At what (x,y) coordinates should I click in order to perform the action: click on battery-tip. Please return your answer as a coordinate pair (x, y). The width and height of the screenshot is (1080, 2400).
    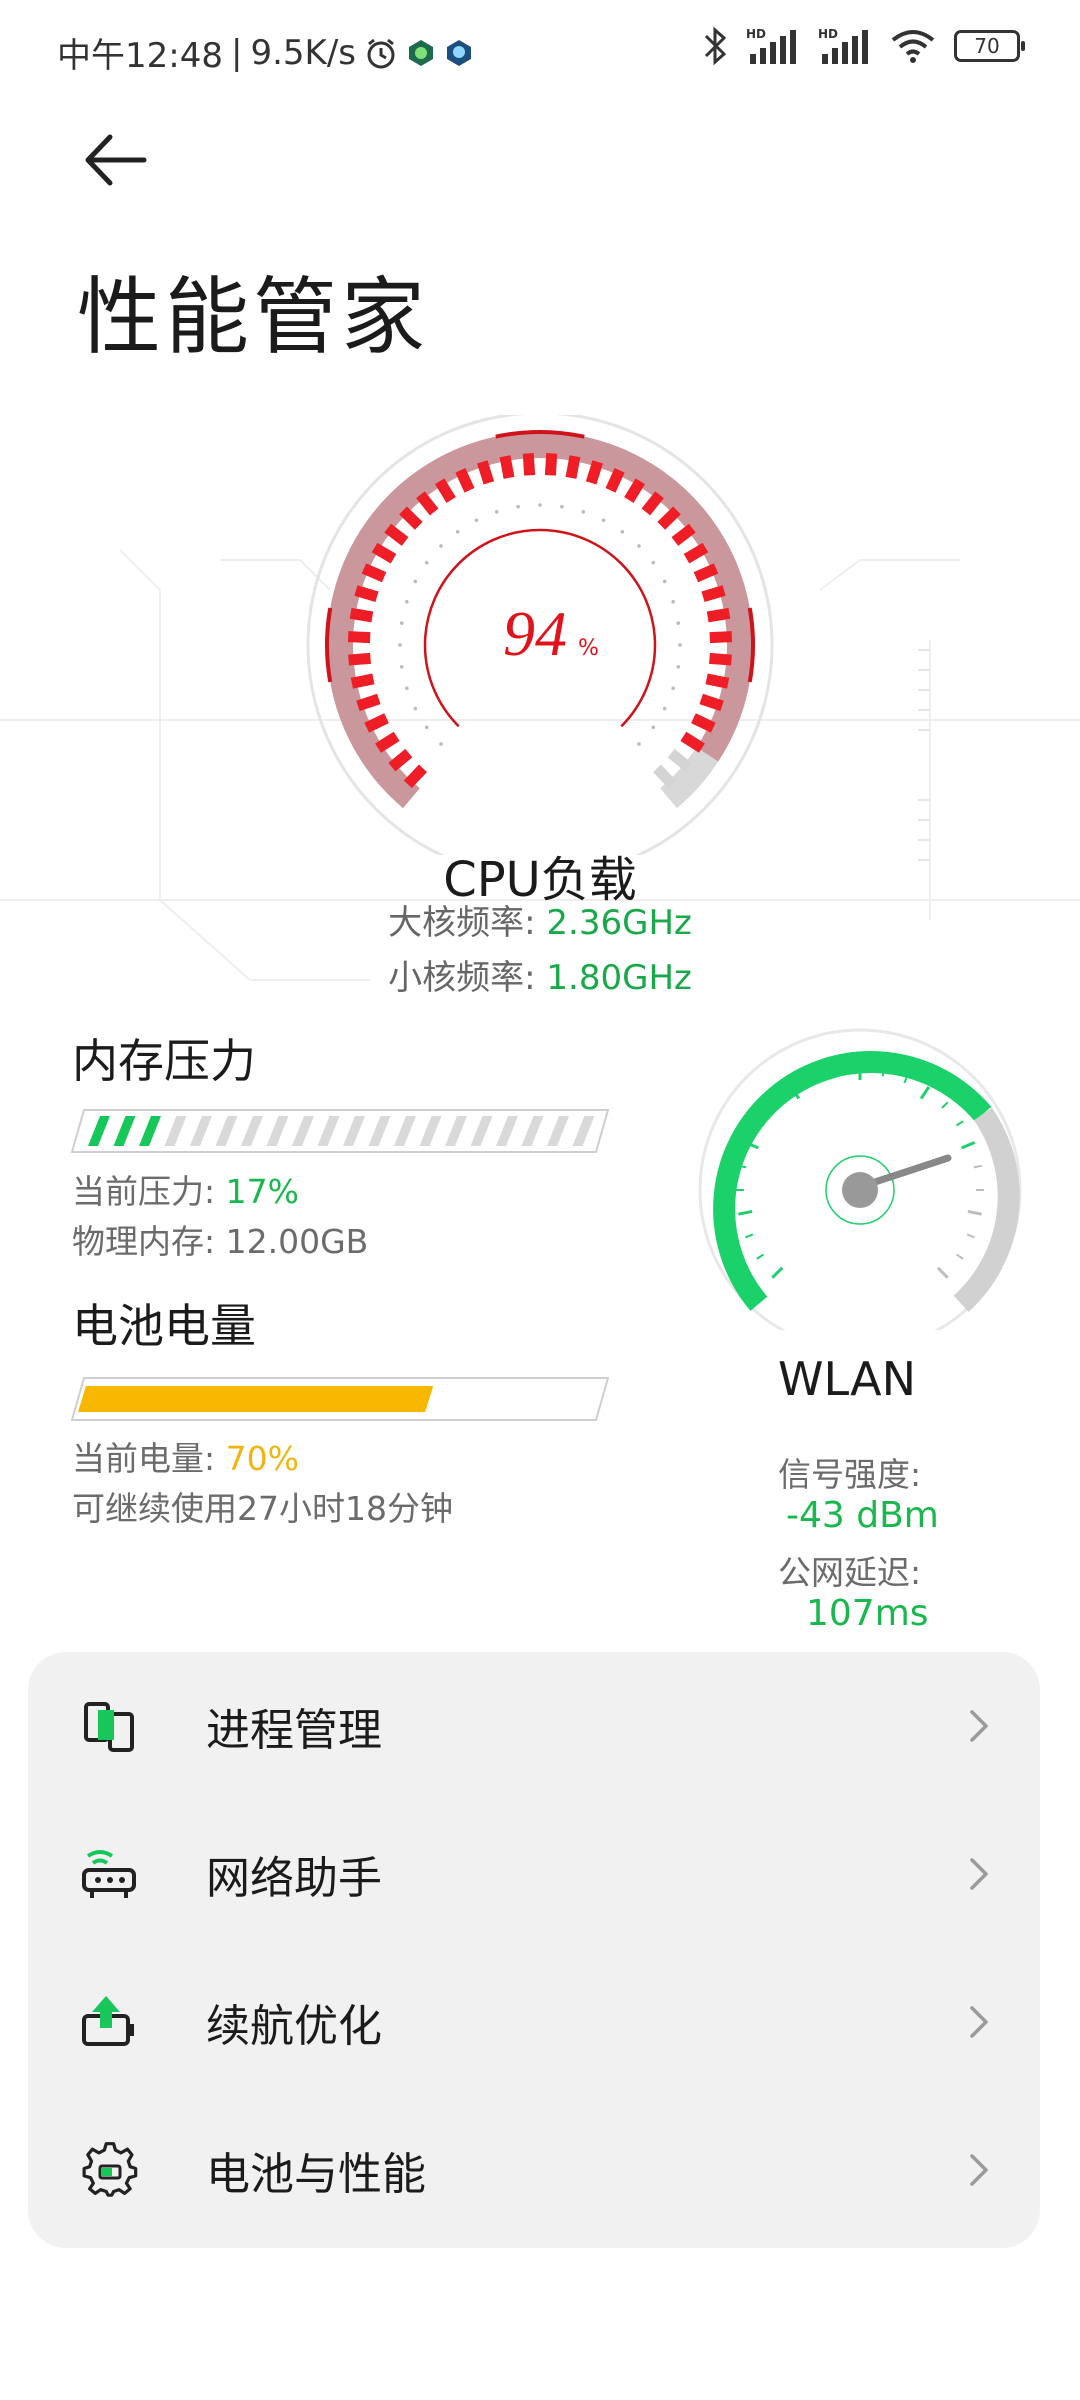
    Looking at the image, I should click on (1023, 46).